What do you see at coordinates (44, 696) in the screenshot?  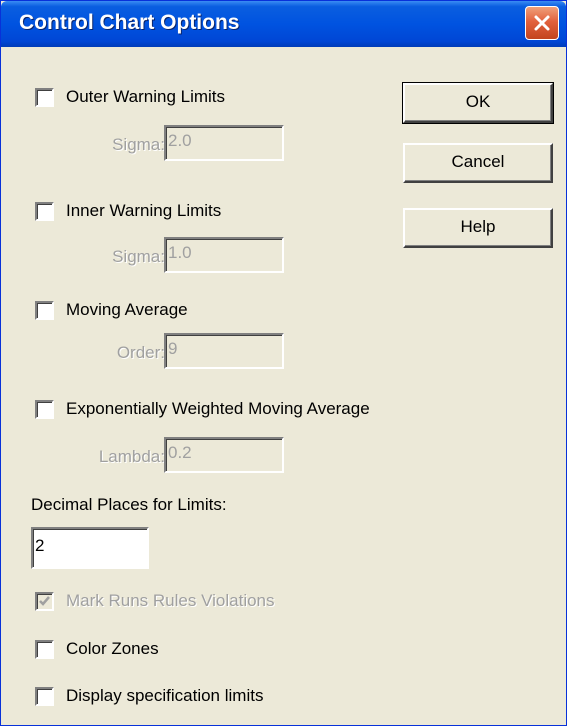 I see `display-spec-limits-checkbox` at bounding box center [44, 696].